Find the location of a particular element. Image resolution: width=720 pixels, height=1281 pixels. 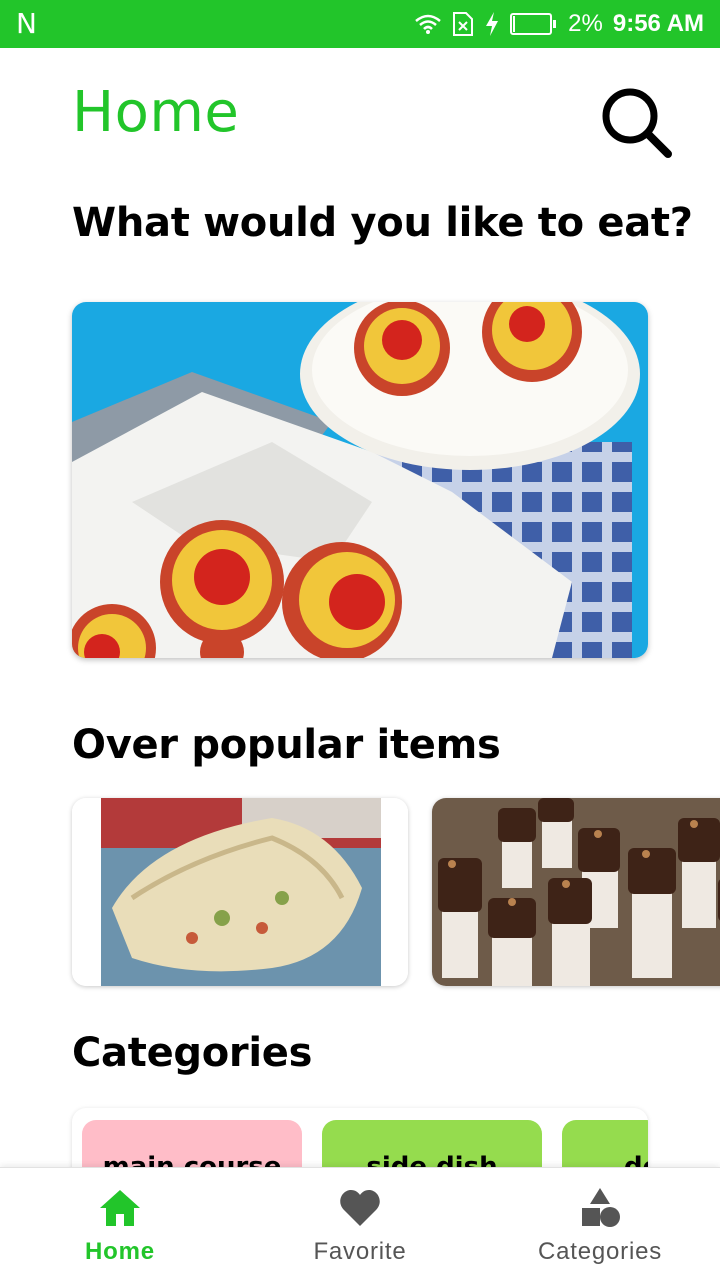

nav-label: Home is located at coordinates (120, 1251).